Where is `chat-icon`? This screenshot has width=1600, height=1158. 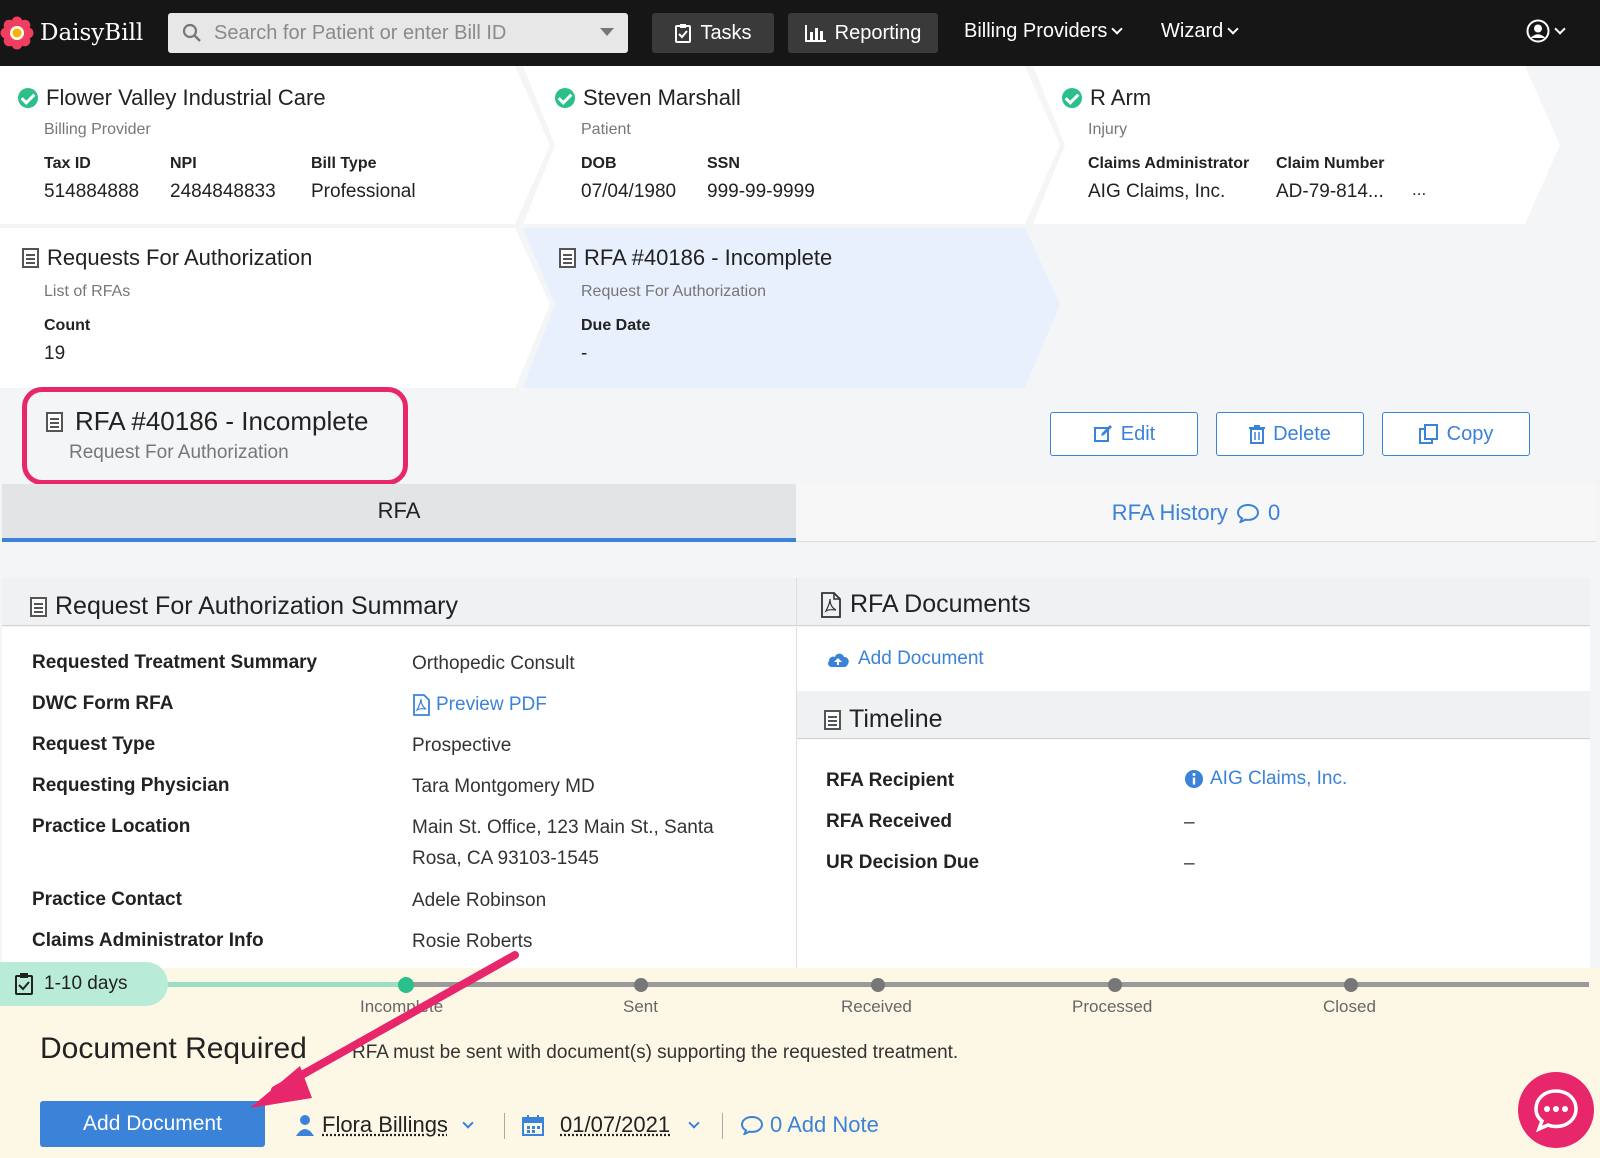 chat-icon is located at coordinates (1556, 1110).